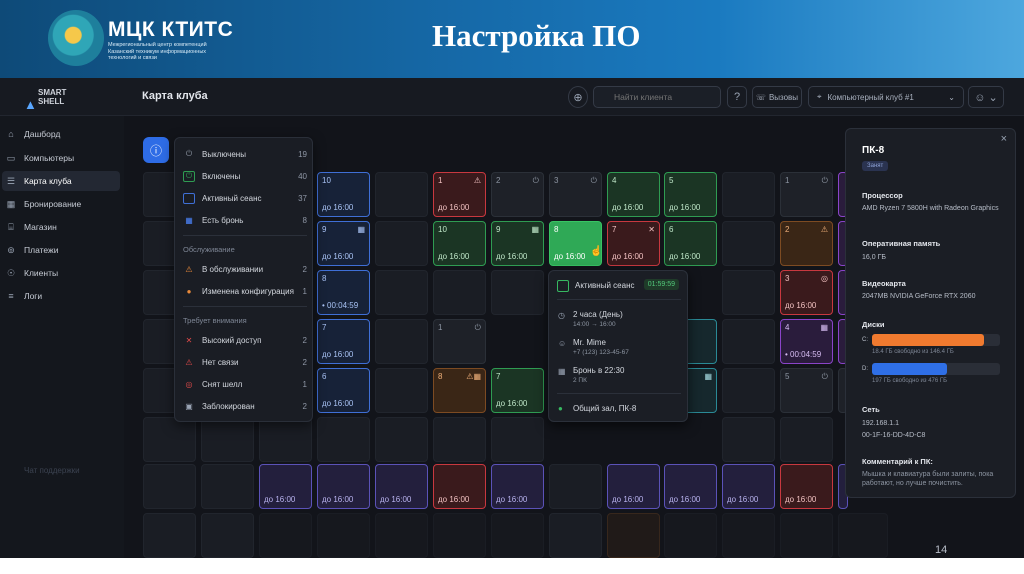 The width and height of the screenshot is (1024, 574). What do you see at coordinates (633, 243) in the screenshot?
I see `pc-tile: 7 ✕ до 16:00` at bounding box center [633, 243].